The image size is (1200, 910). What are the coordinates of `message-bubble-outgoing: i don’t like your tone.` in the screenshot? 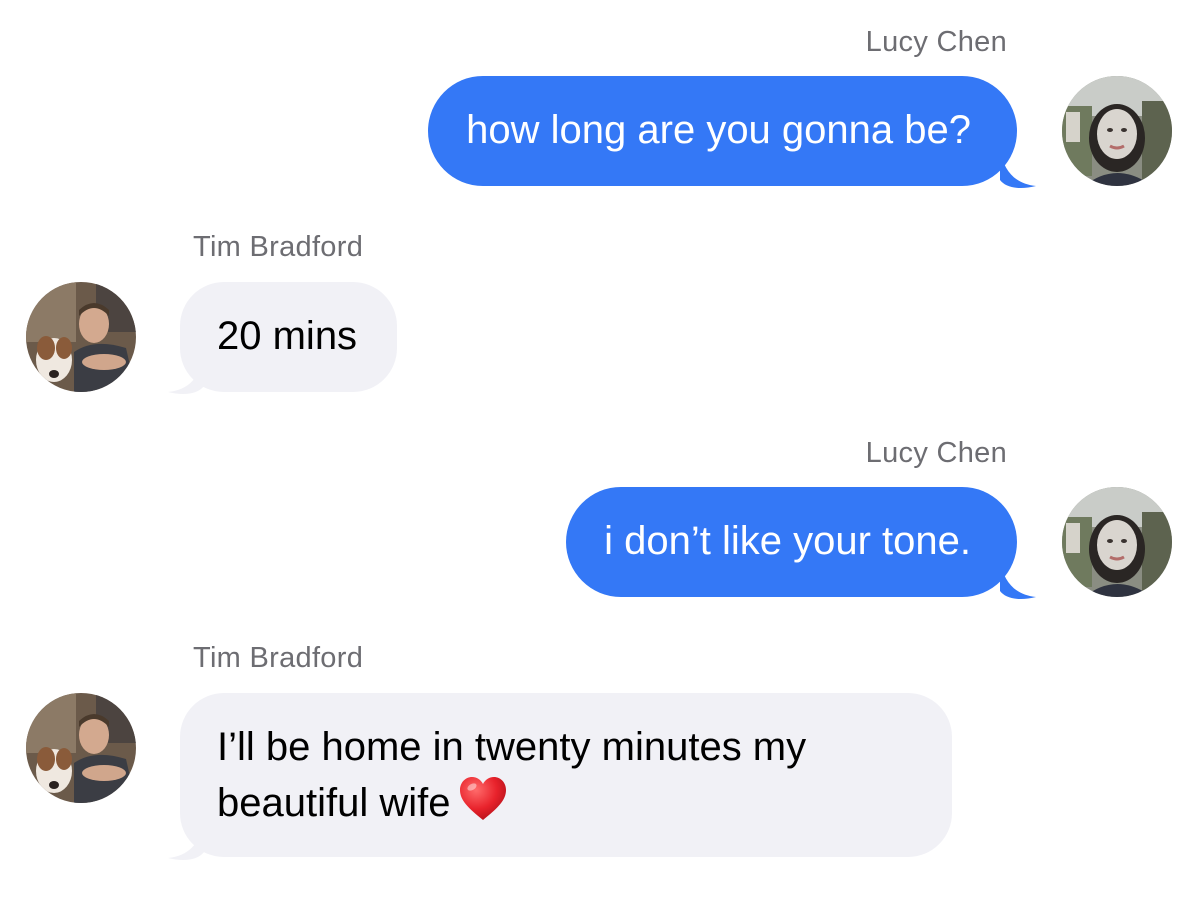 It's located at (791, 542).